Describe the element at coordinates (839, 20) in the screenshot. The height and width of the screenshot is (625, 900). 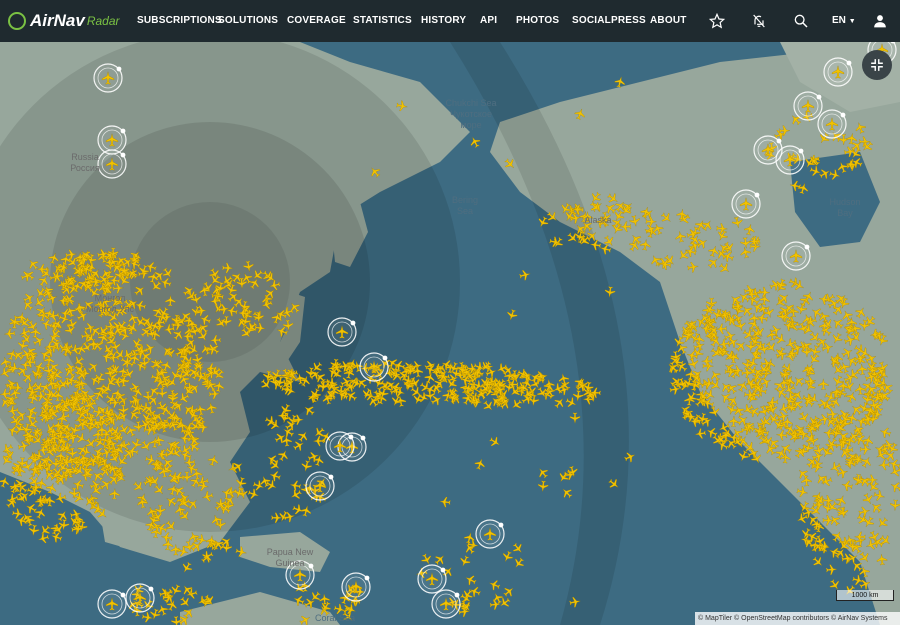
I see `language-code: EN` at that location.